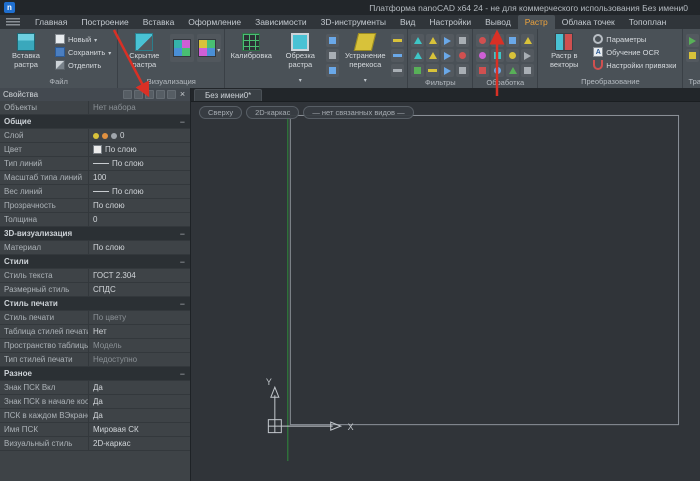  What do you see at coordinates (221, 112) in the screenshot?
I see `view-orientation-button: Сверху` at bounding box center [221, 112].